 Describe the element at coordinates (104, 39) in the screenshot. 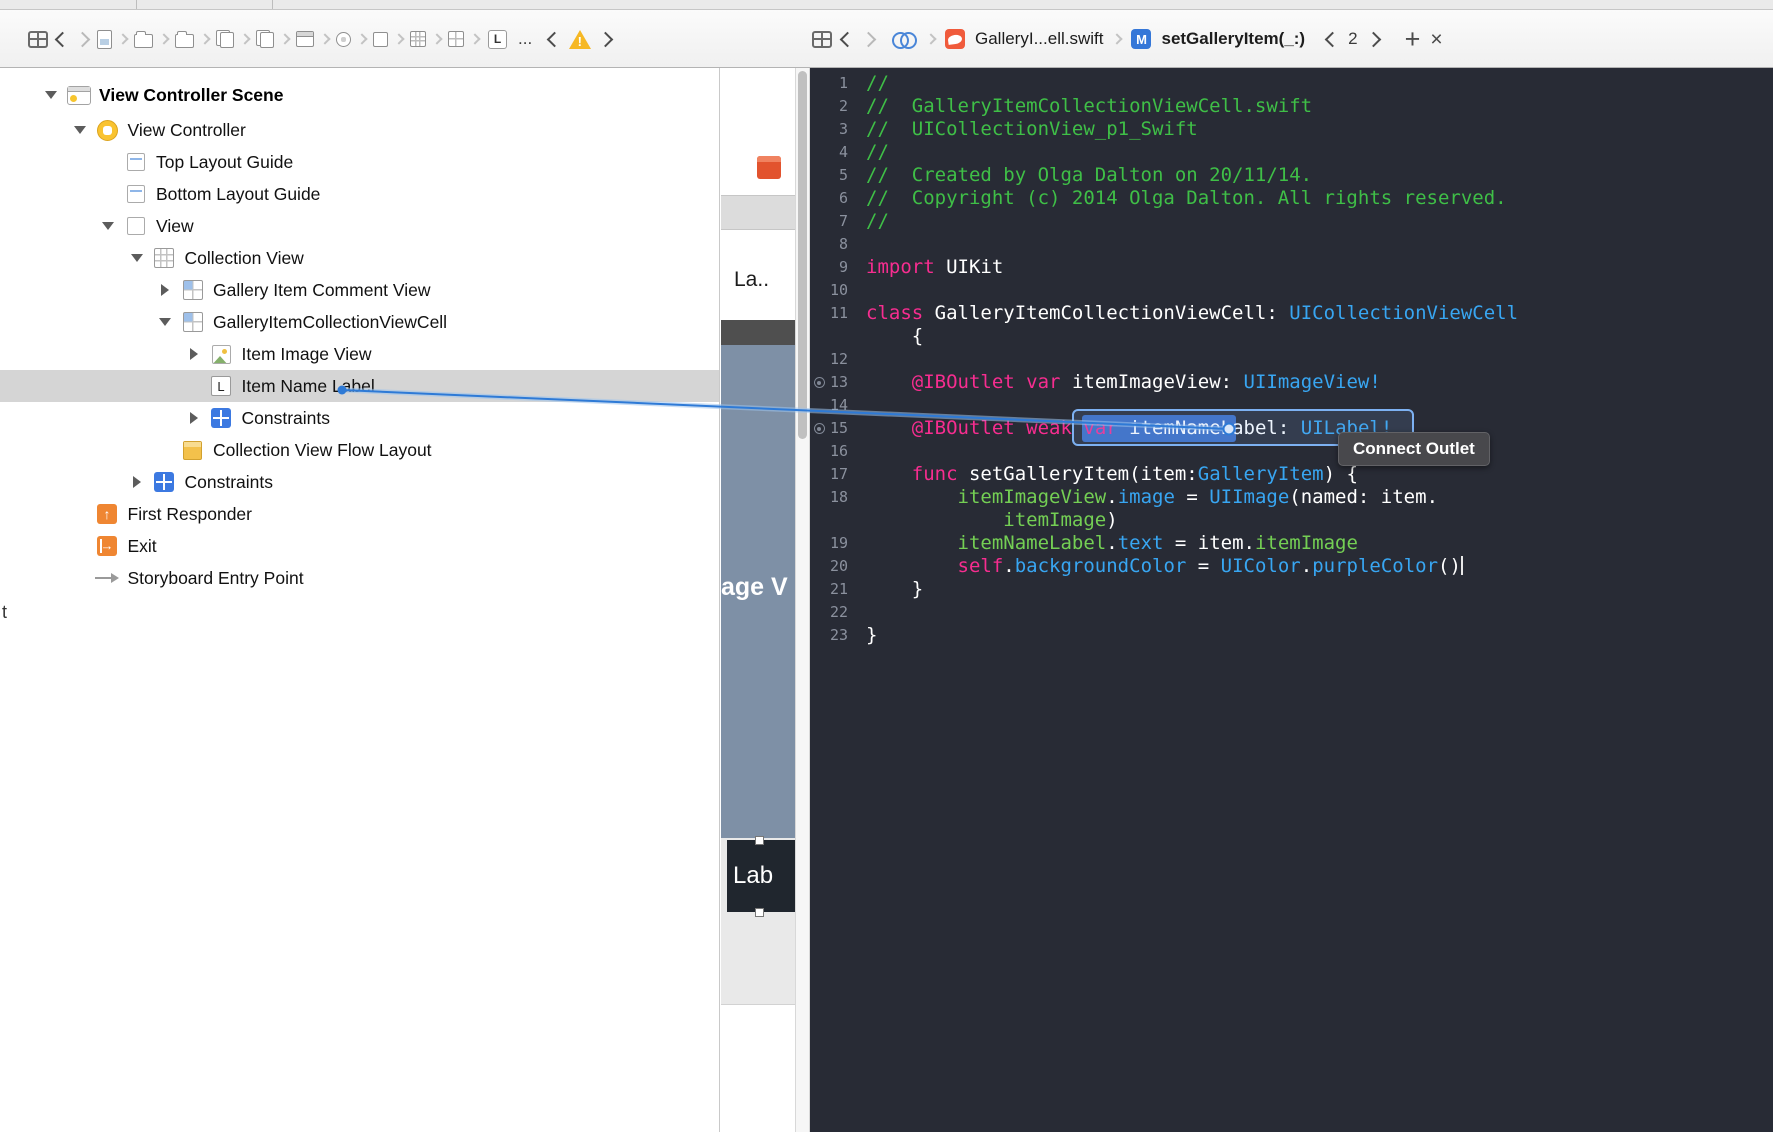

I see `file-preview-icon` at that location.